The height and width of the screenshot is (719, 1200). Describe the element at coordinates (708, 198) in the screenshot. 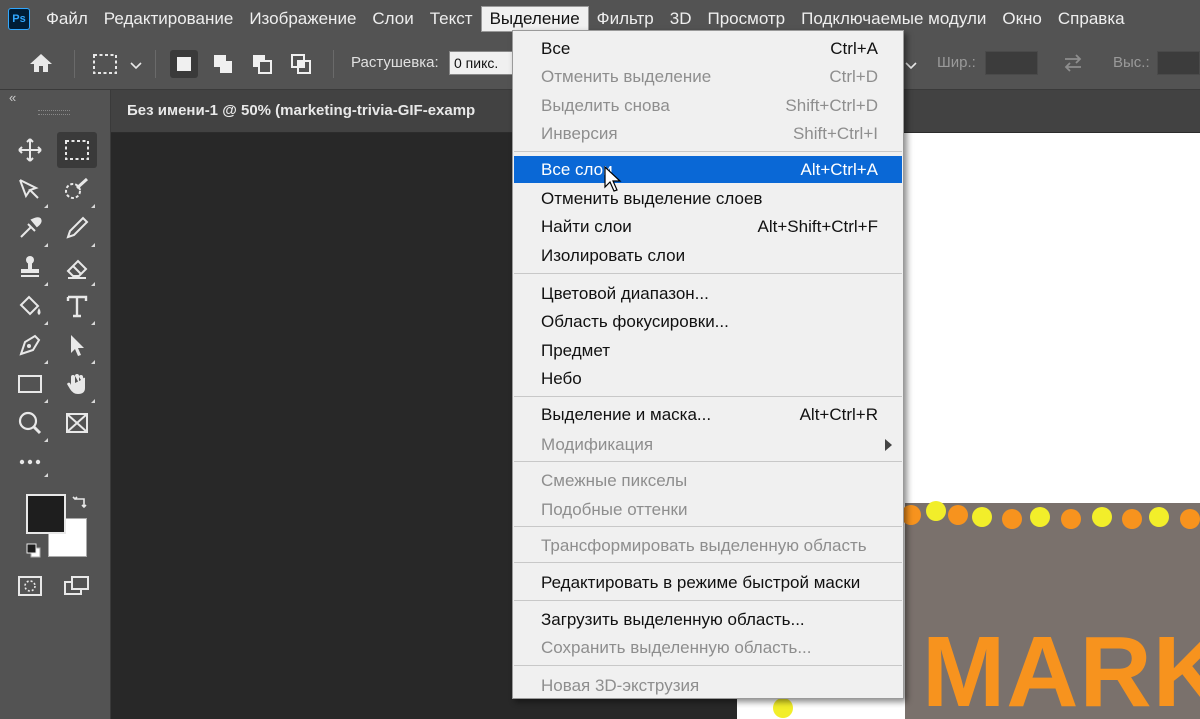

I see `menu-item-deselect-layers: Отменить выделение слоев` at that location.